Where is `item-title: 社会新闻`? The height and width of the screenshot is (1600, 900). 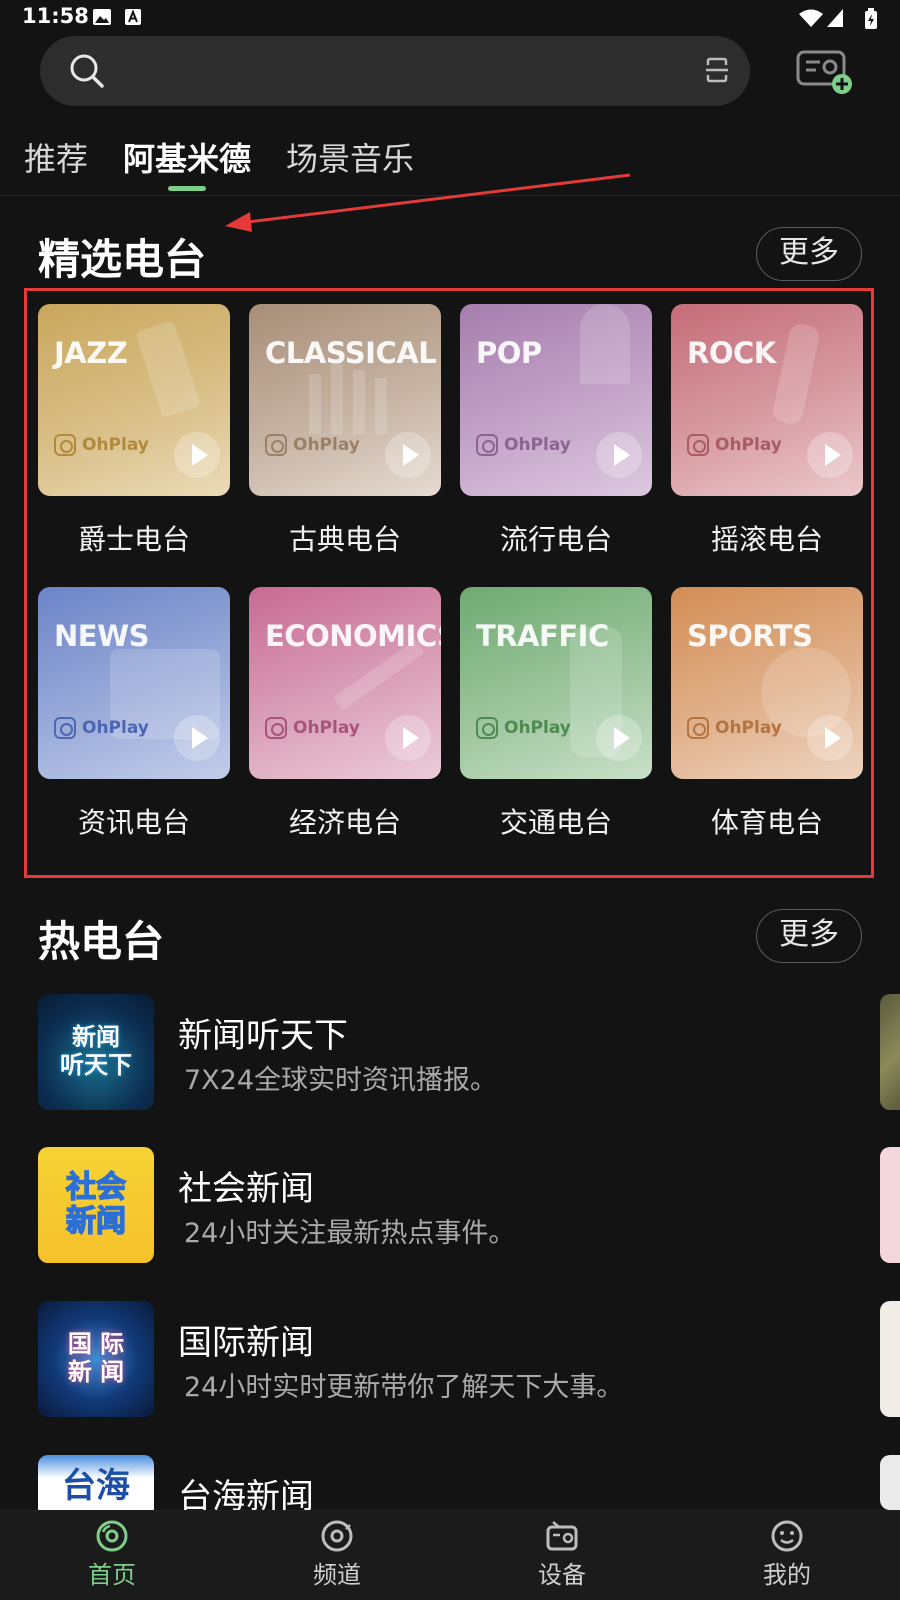 item-title: 社会新闻 is located at coordinates (246, 1189).